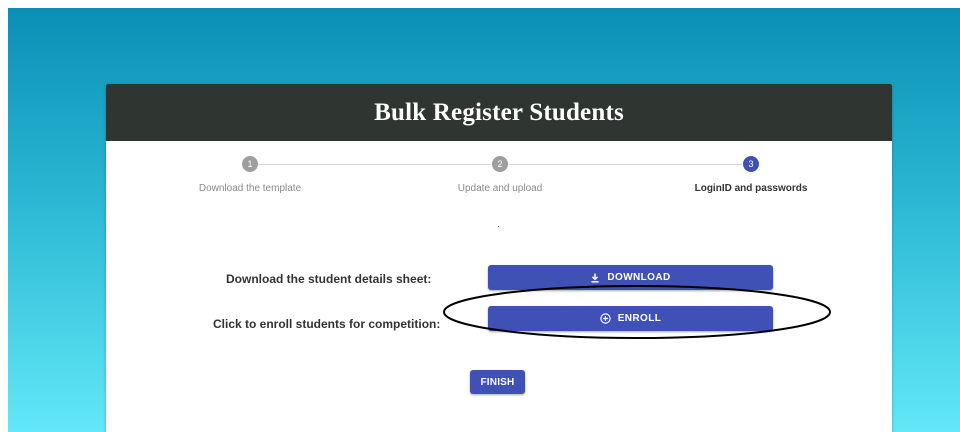  What do you see at coordinates (595, 278) in the screenshot?
I see `download-icon` at bounding box center [595, 278].